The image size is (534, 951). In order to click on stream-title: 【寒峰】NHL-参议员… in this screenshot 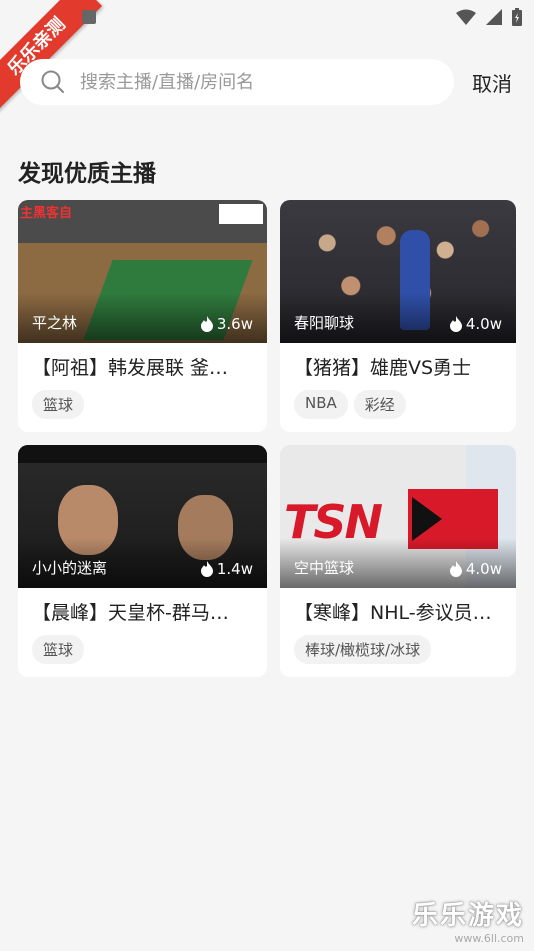, I will do `click(393, 613)`.